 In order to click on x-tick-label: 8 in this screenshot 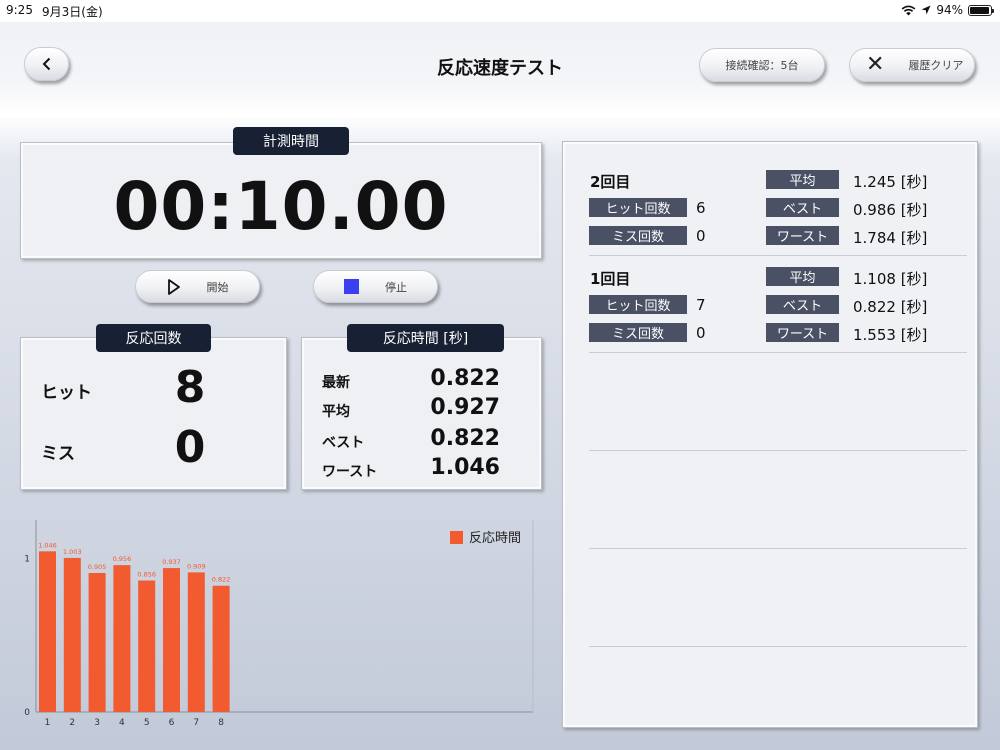, I will do `click(221, 723)`.